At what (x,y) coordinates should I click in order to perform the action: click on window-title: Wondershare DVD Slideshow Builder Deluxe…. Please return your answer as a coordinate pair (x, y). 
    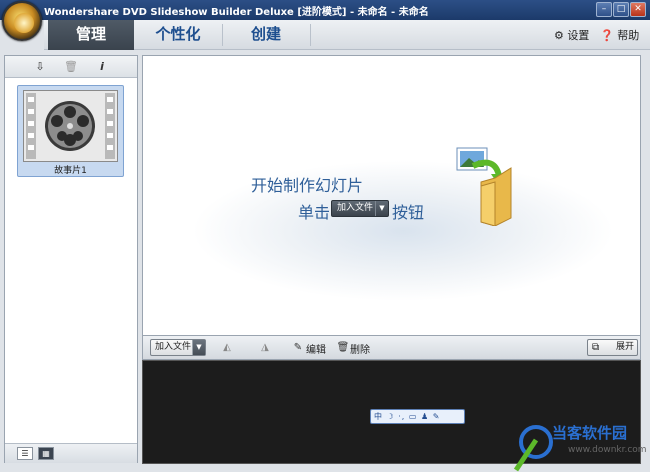
    Looking at the image, I should click on (236, 12).